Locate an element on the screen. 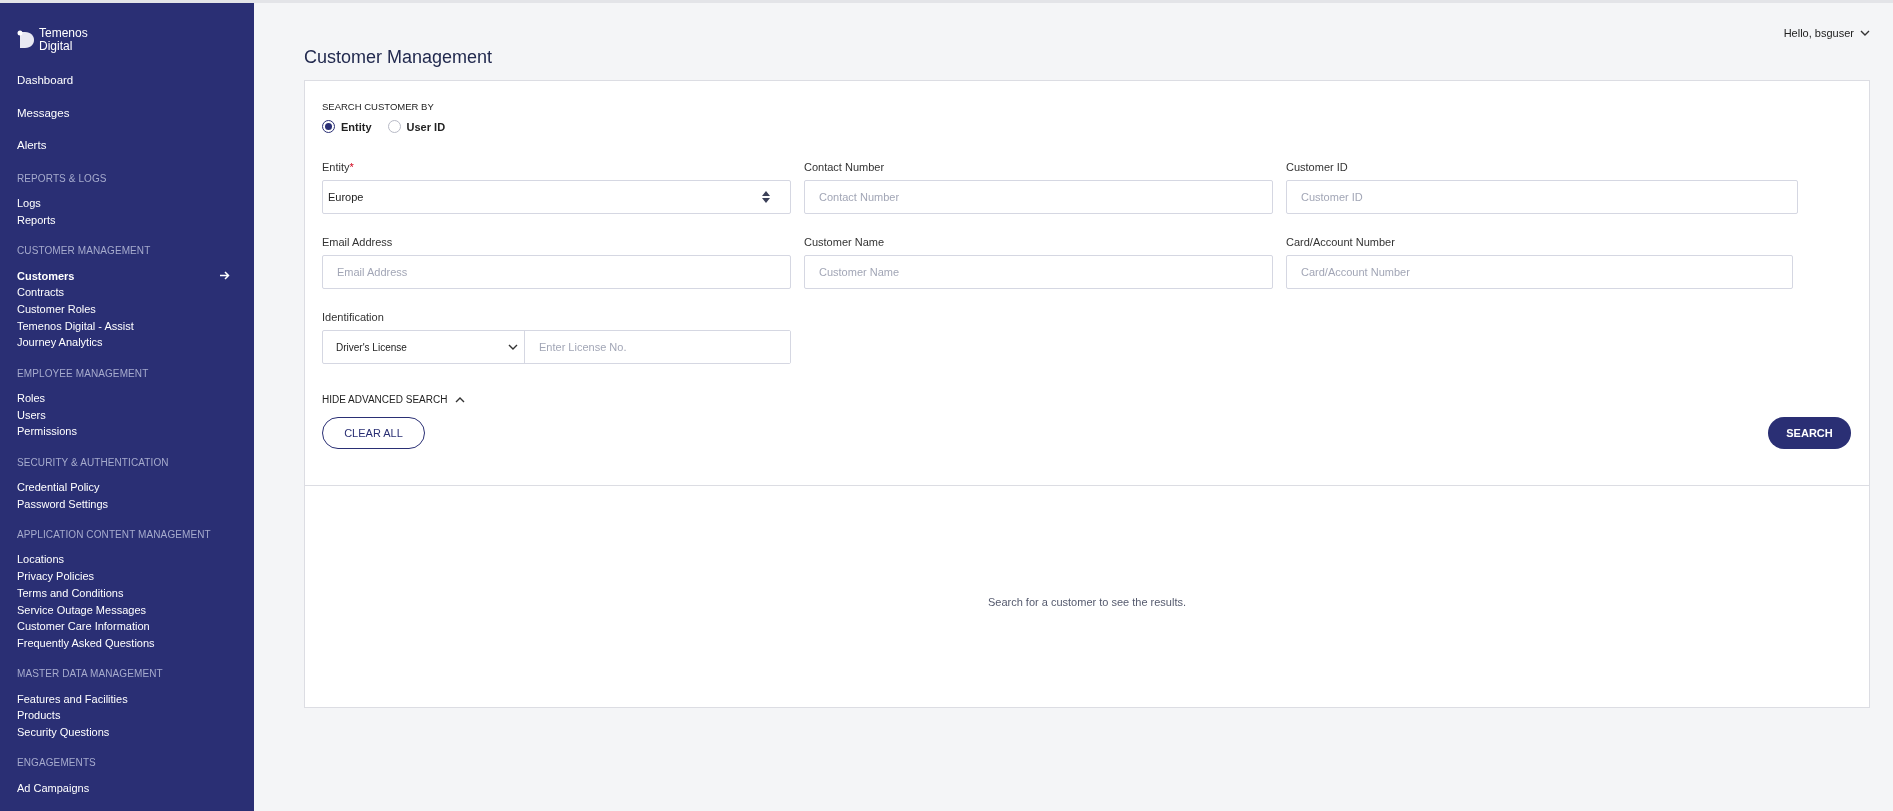  nav-item: Features and Facilities is located at coordinates (123, 698).